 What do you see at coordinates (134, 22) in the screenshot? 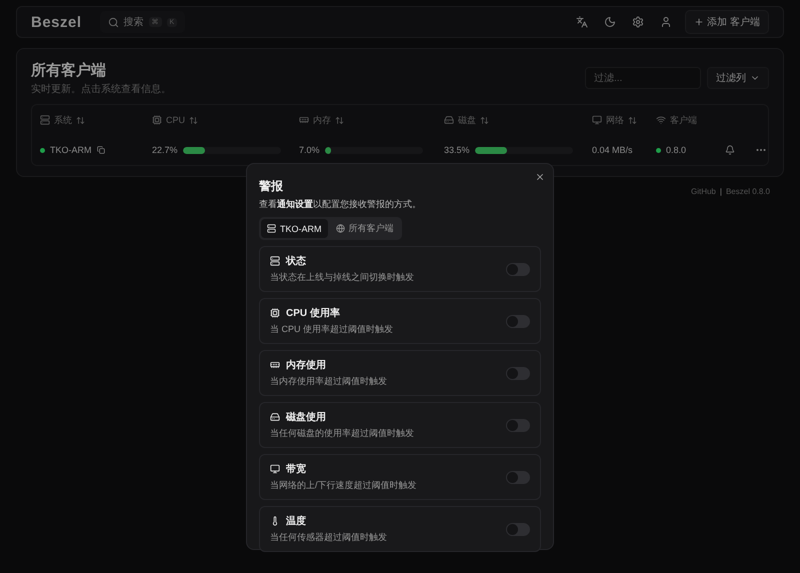
I see `search-placeholder: 搜索` at bounding box center [134, 22].